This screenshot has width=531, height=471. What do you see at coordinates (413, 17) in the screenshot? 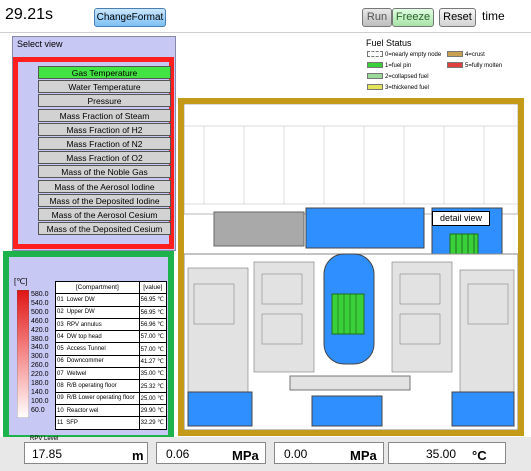
I see `freeze-button: Freeze` at bounding box center [413, 17].